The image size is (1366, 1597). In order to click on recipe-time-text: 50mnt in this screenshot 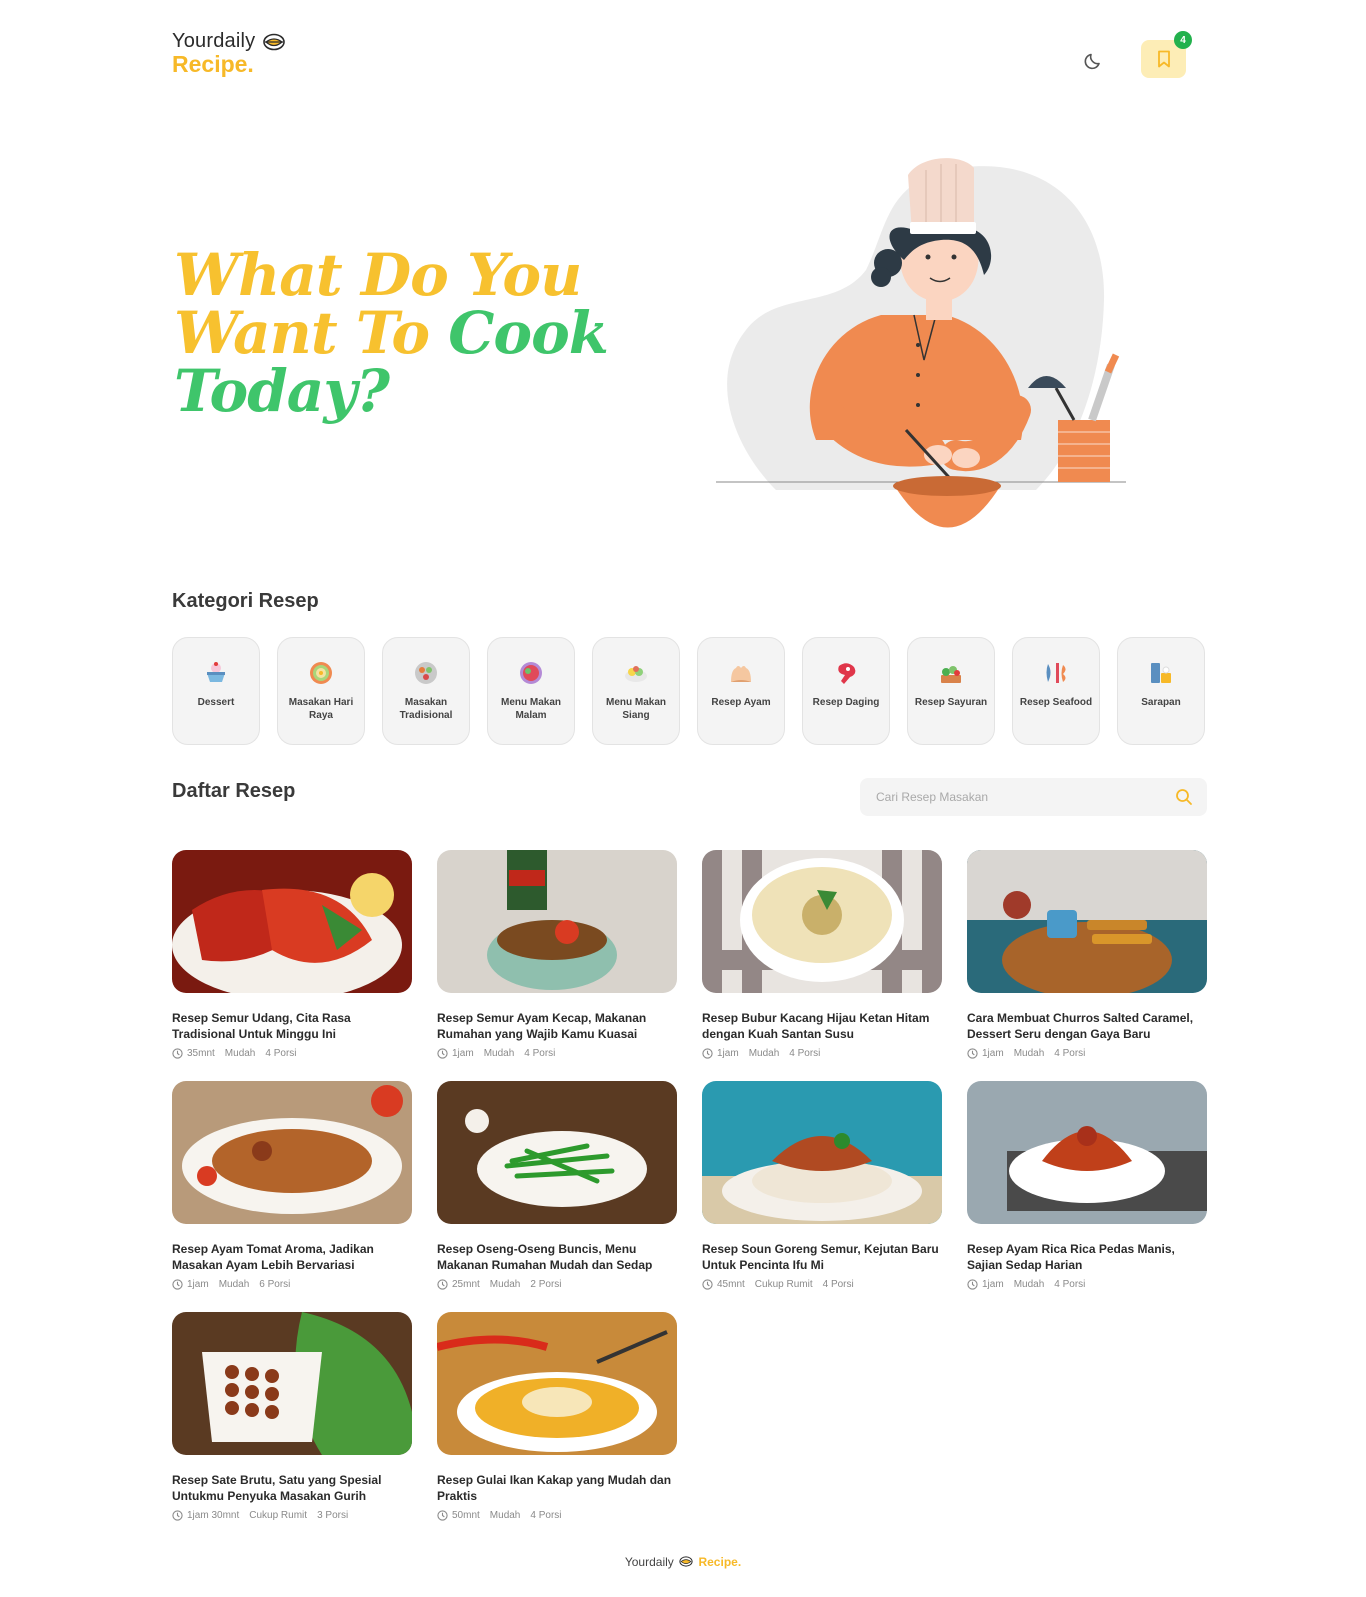, I will do `click(466, 1515)`.